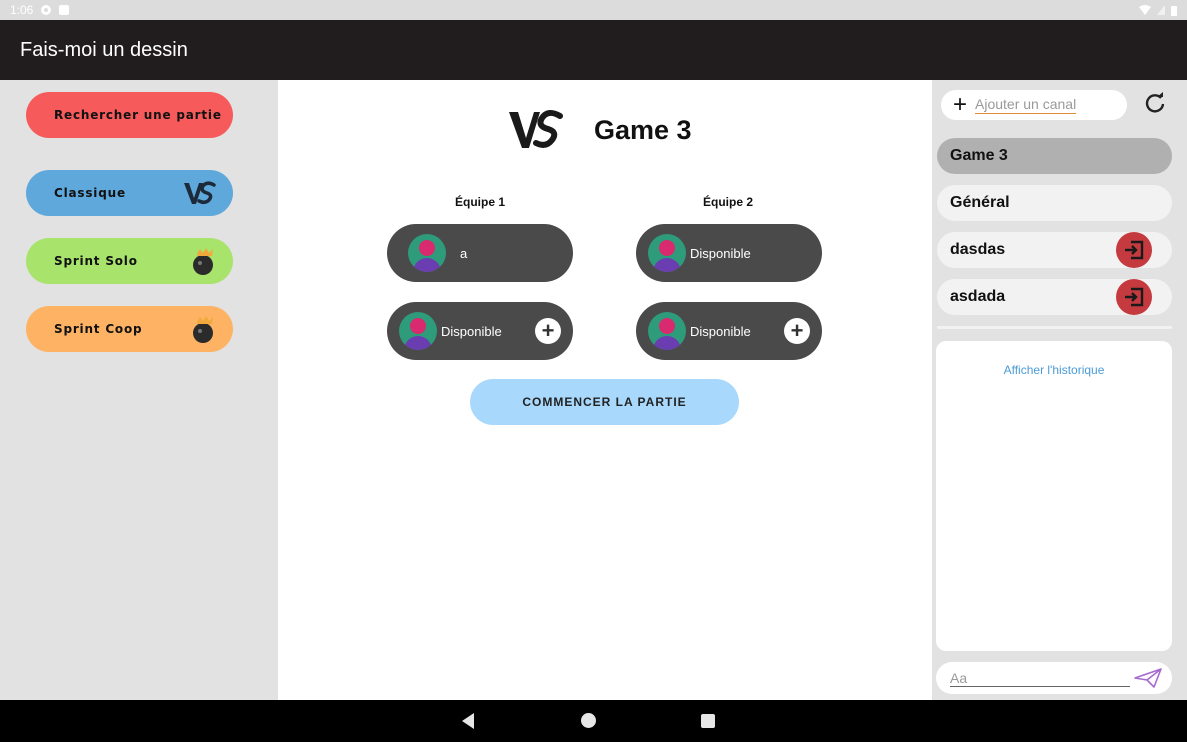 This screenshot has height=742, width=1187. What do you see at coordinates (1054, 327) in the screenshot?
I see `channel-list-overflow` at bounding box center [1054, 327].